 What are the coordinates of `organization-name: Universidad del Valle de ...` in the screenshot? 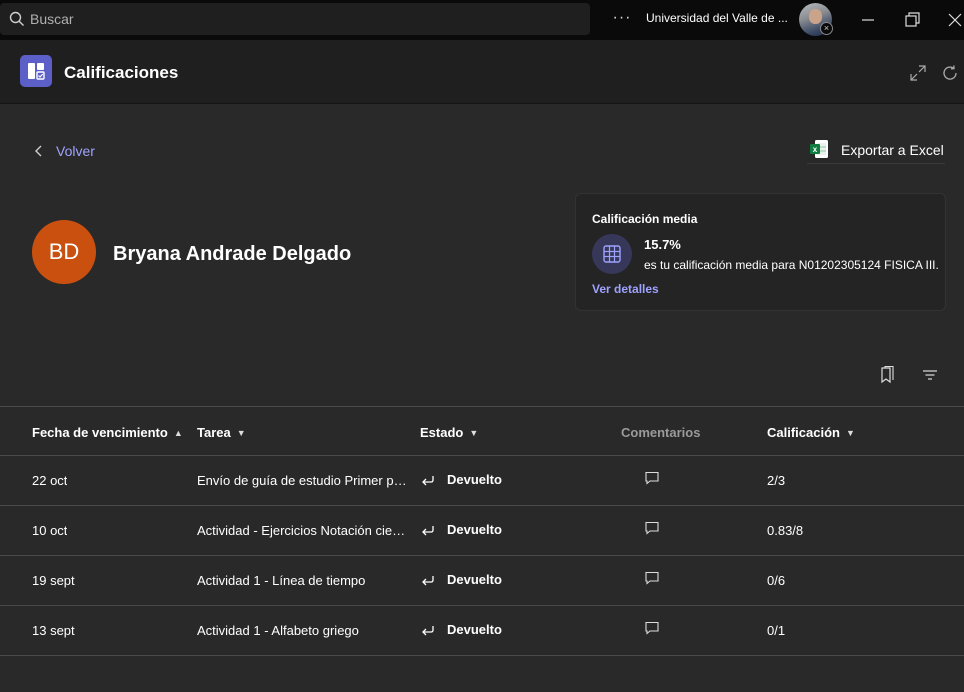 It's located at (717, 18).